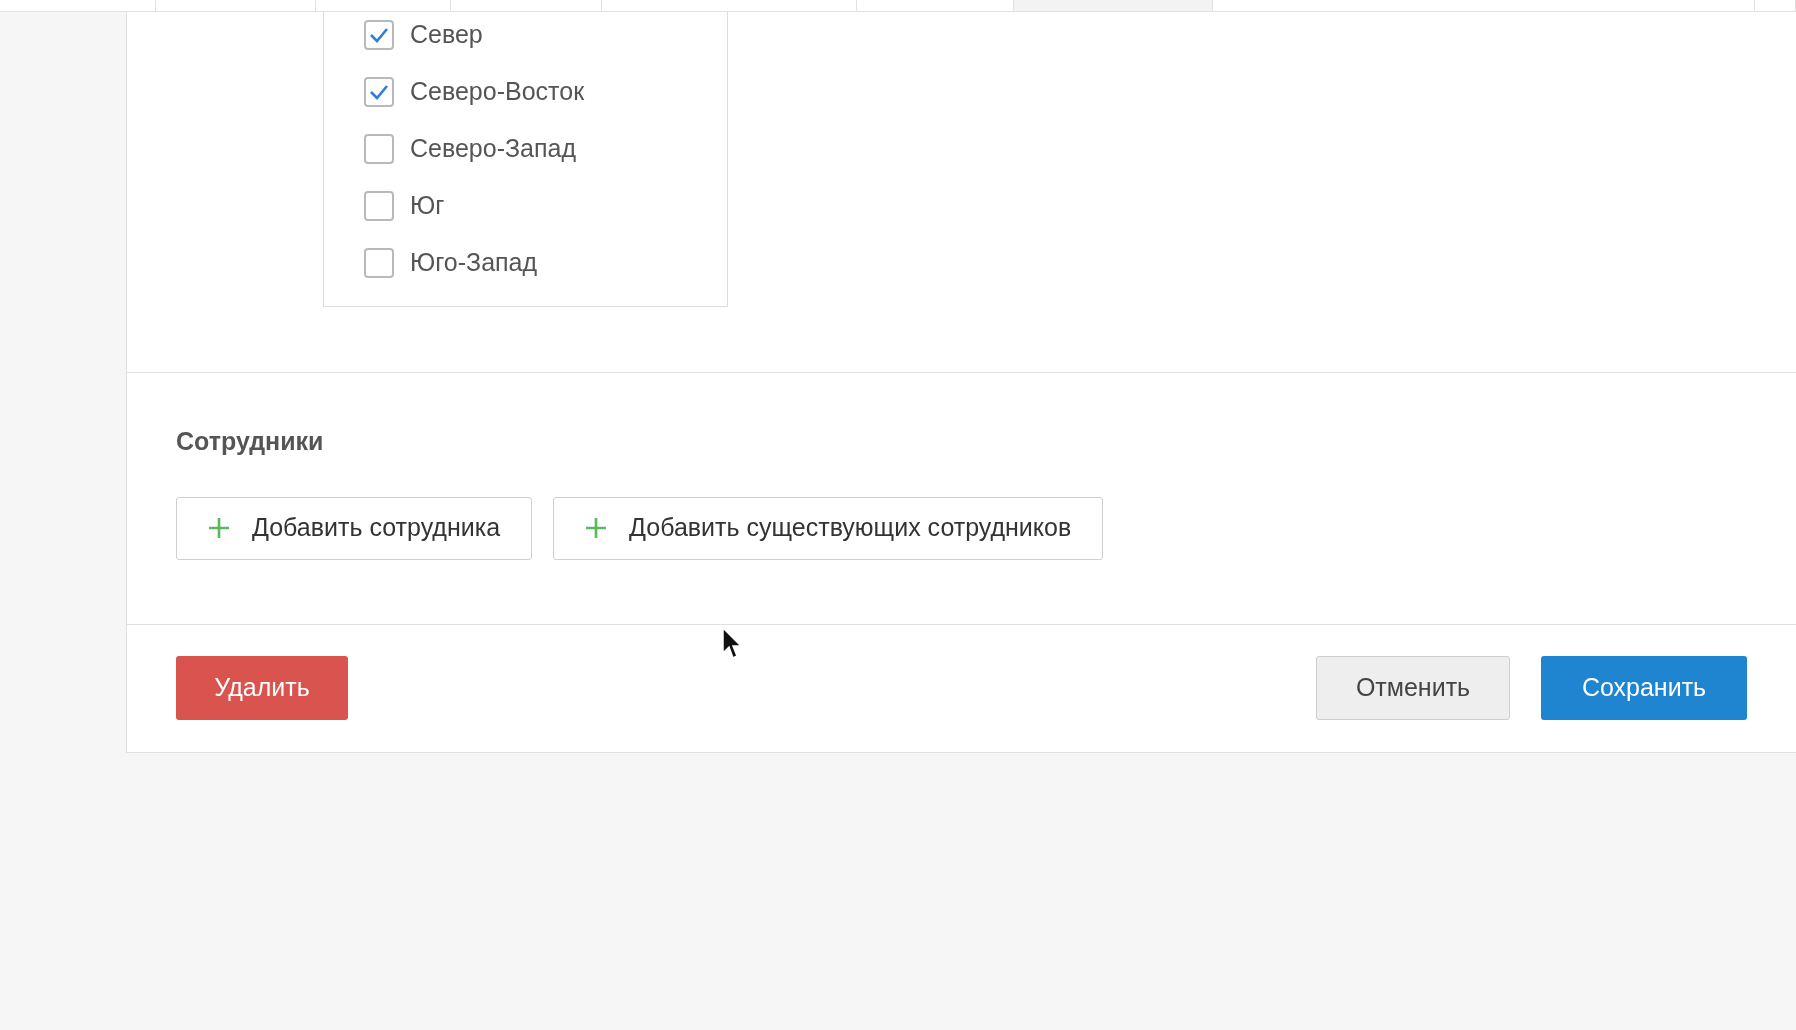  What do you see at coordinates (262, 687) in the screenshot?
I see `delete-button: Удалить` at bounding box center [262, 687].